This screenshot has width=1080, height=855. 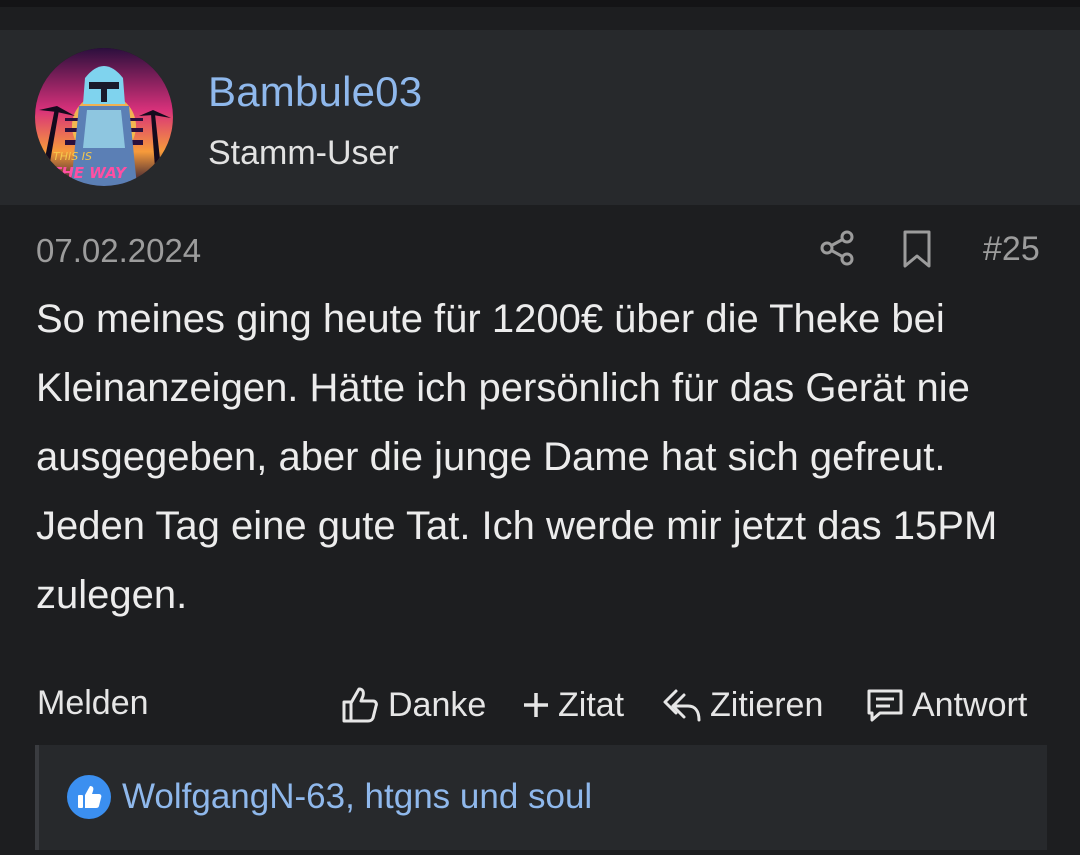 I want to click on reply-label: Antwort, so click(x=970, y=704).